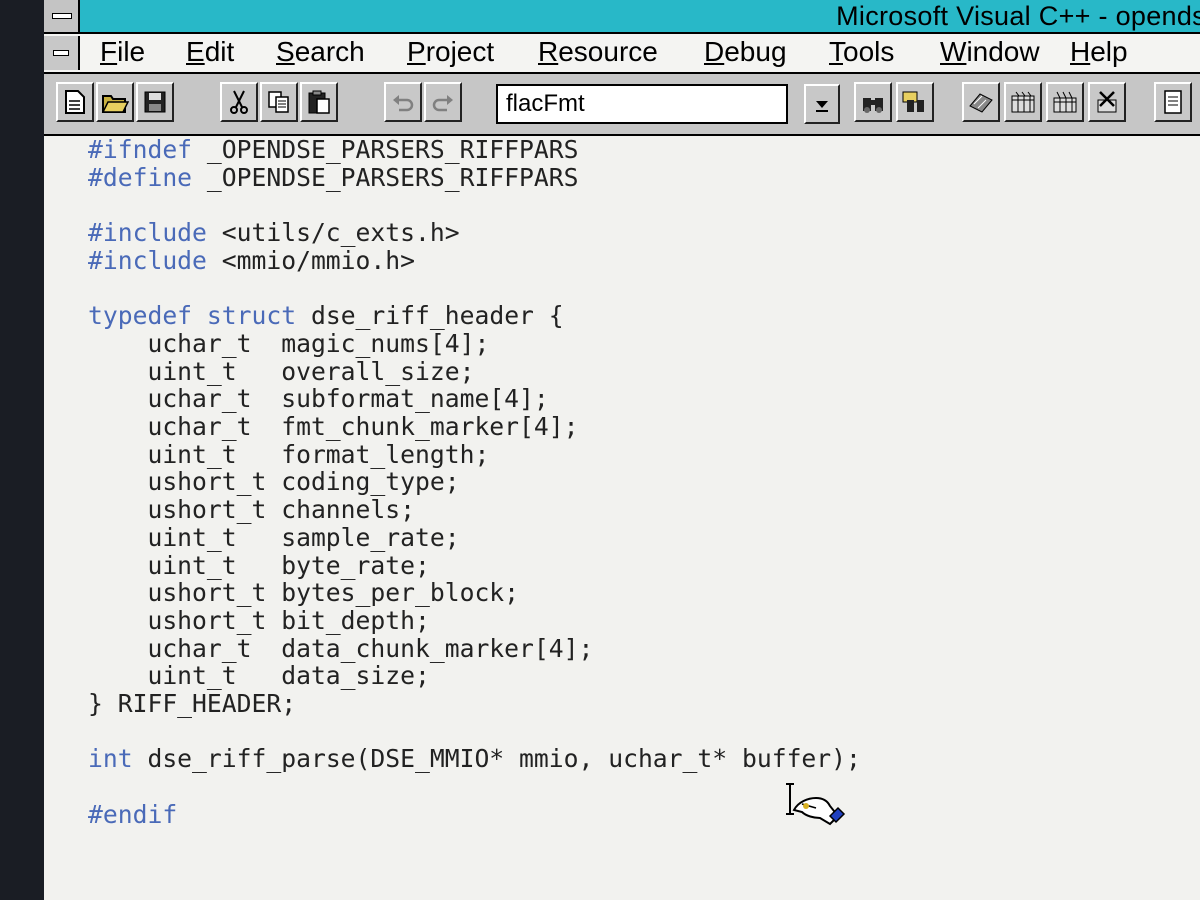  Describe the element at coordinates (1018, 16) in the screenshot. I see `window-title: Microsoft Visual C++ - opends` at that location.